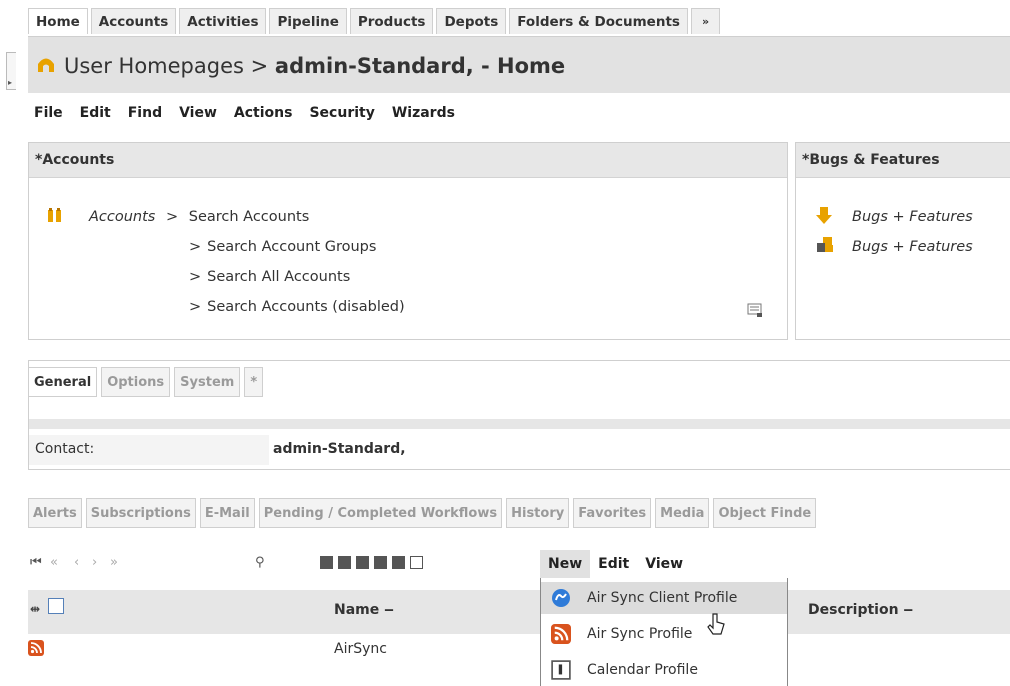  I want to click on link-bugs-features-2: Bugs + Features, so click(912, 247).